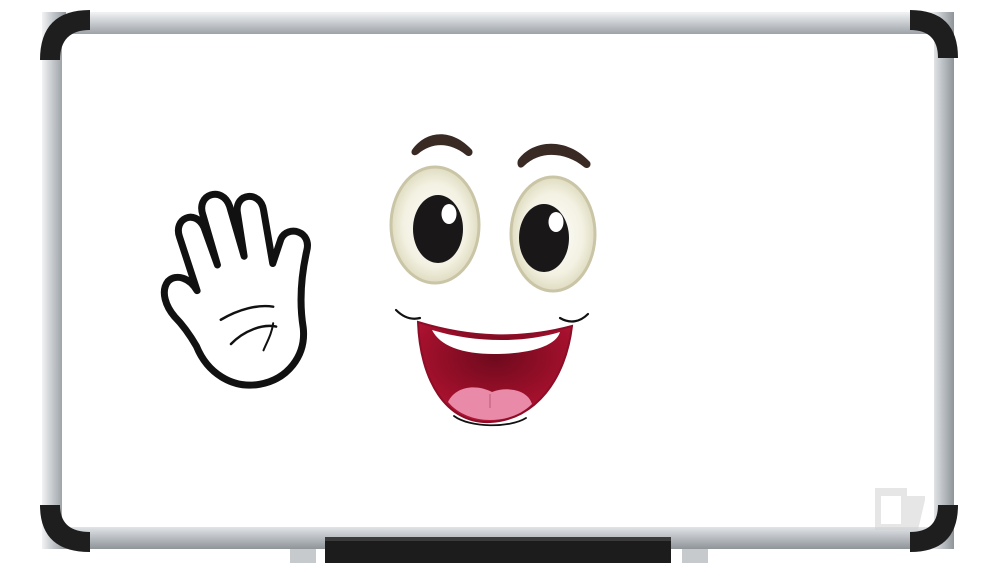 Image resolution: width=1000 pixels, height=563 pixels. What do you see at coordinates (553, 234) in the screenshot?
I see `right-eye` at bounding box center [553, 234].